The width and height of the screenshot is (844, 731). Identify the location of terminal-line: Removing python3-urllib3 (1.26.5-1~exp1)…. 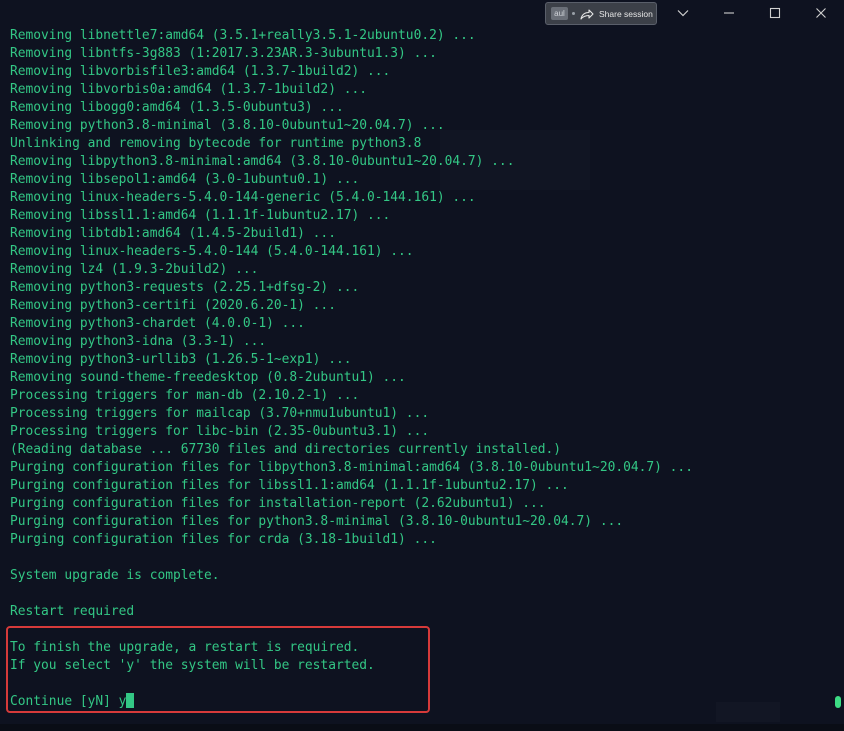
(181, 359).